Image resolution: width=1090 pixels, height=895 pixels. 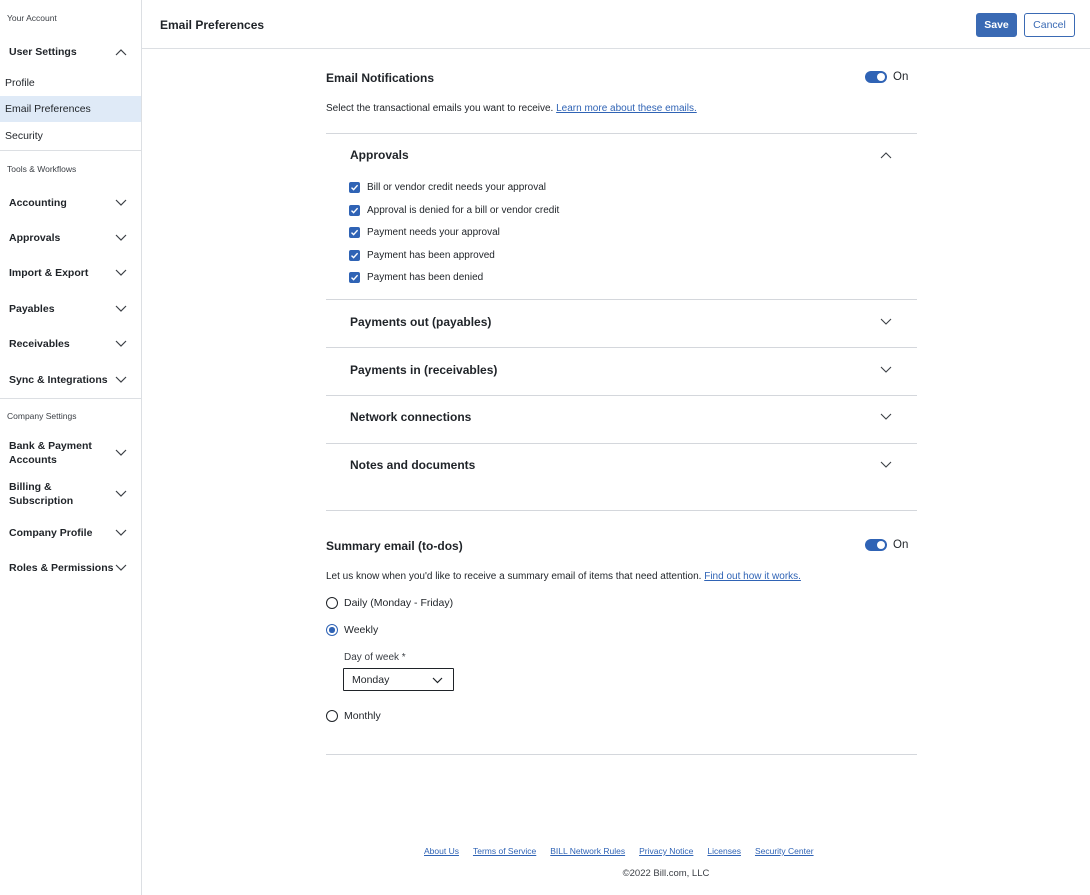 I want to click on radio-button-selected, so click(x=332, y=630).